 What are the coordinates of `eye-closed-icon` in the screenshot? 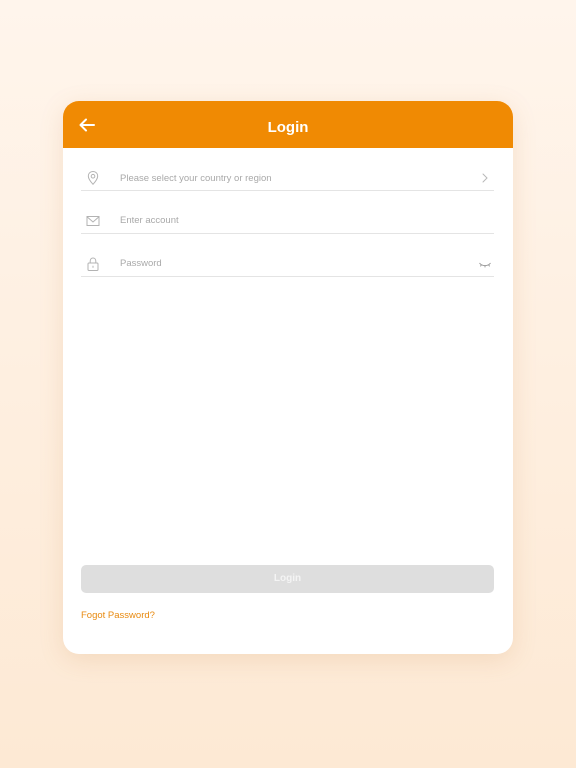 It's located at (485, 265).